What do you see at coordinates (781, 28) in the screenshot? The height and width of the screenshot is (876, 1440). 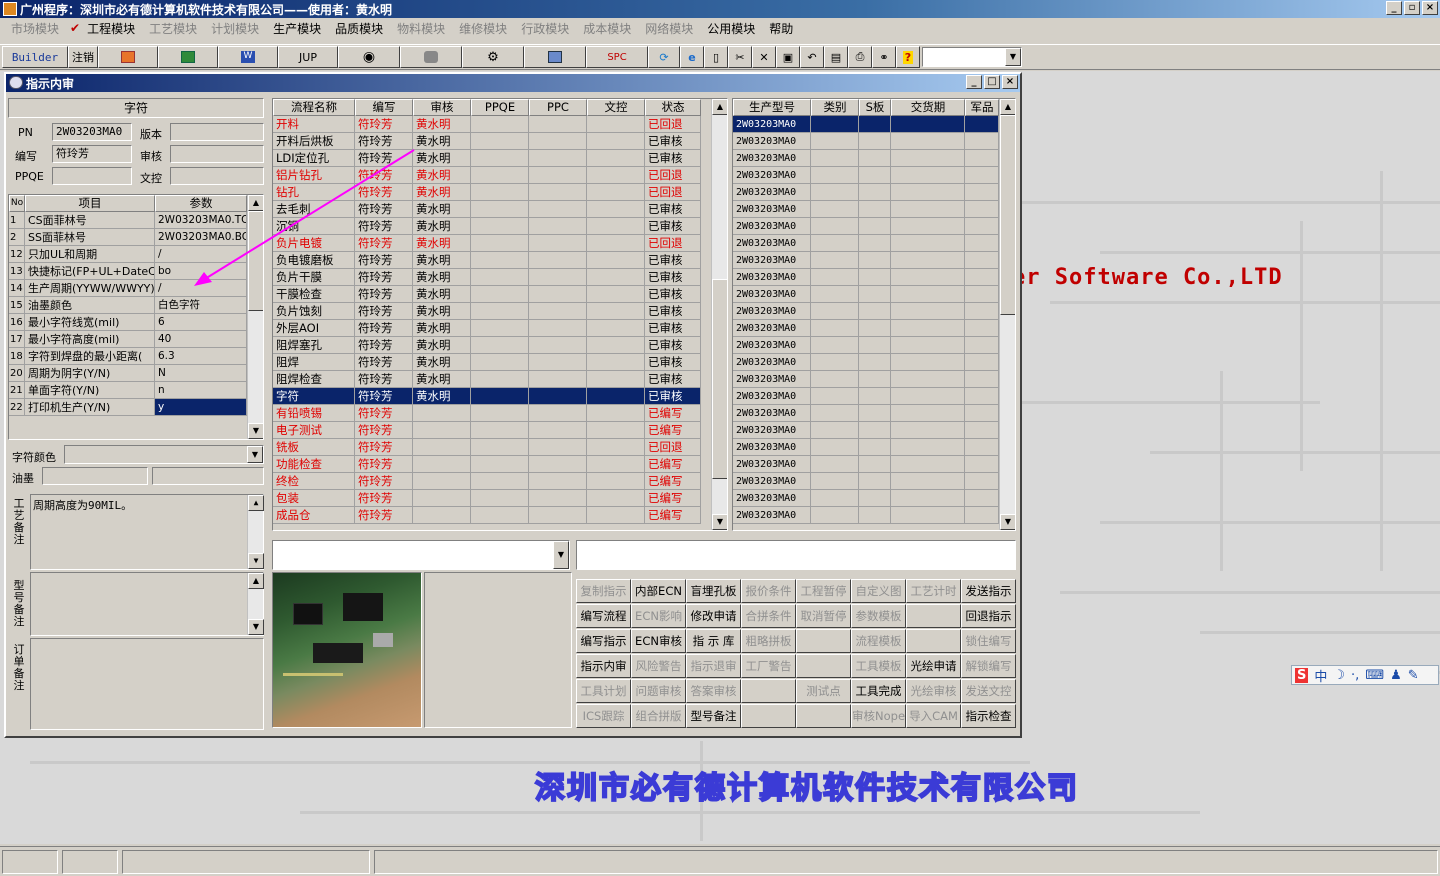 I see `menu-item-12: 帮助` at bounding box center [781, 28].